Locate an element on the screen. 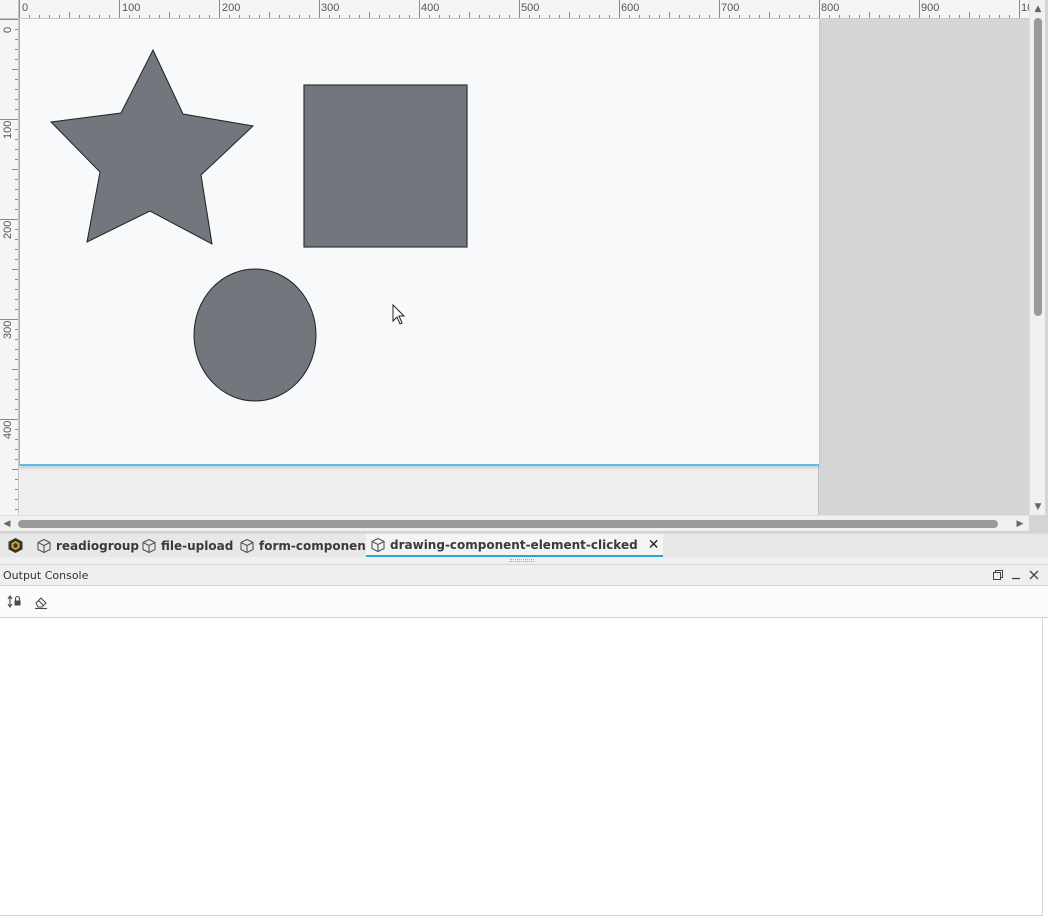 This screenshot has height=920, width=1048. console-toolbar is located at coordinates (524, 602).